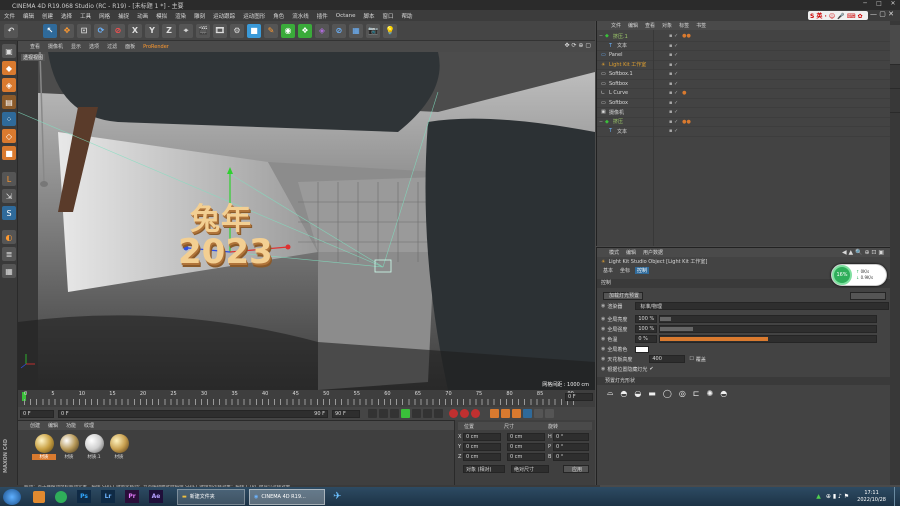 This screenshot has width=900, height=506. Describe the element at coordinates (646, 319) in the screenshot. I see `brightness-field: 100 %` at that location.